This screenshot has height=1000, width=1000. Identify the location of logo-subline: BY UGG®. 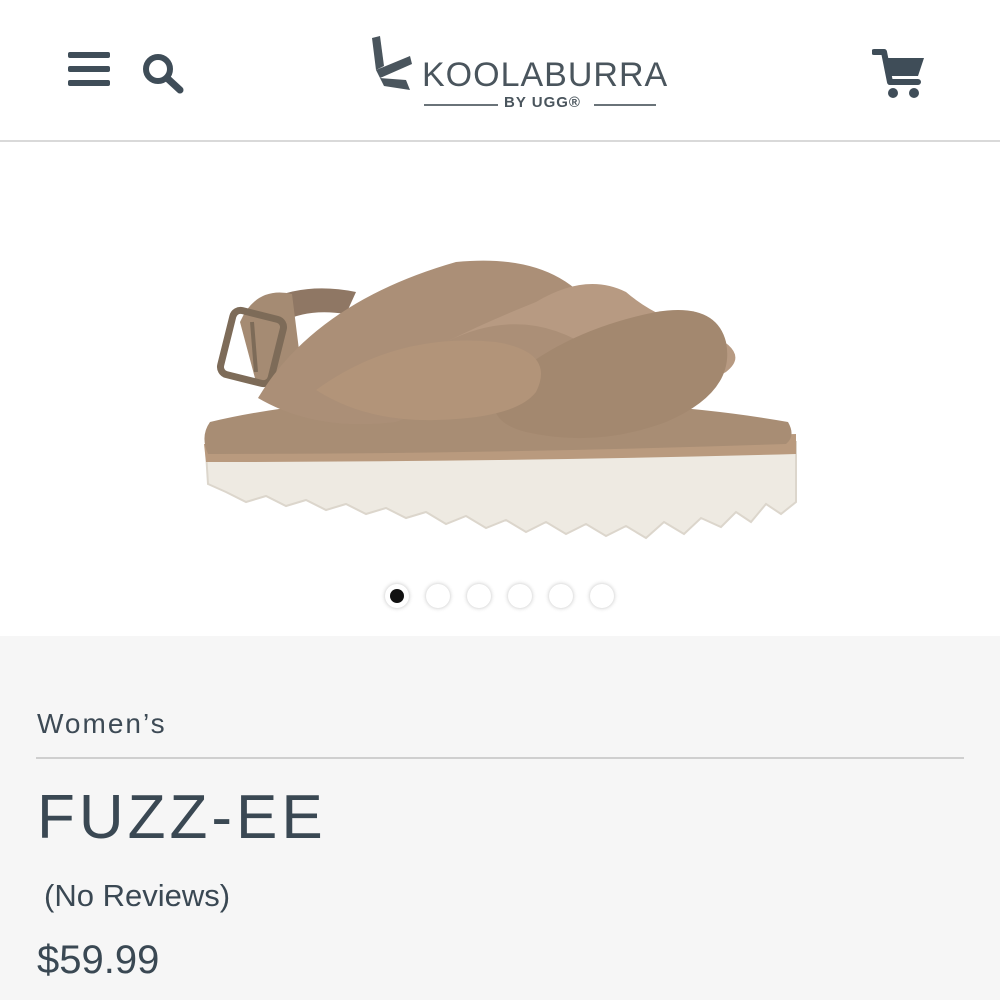
(540, 104).